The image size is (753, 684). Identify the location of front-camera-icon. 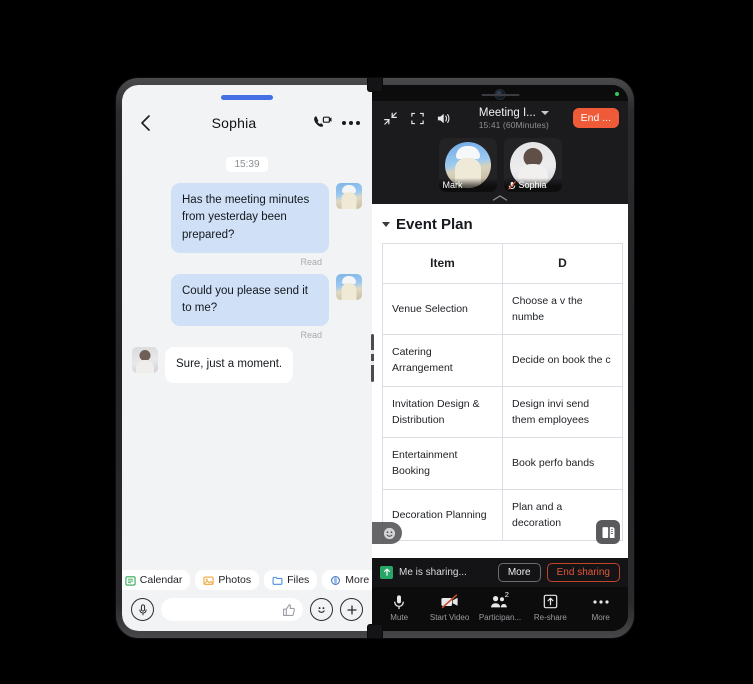
(500, 94).